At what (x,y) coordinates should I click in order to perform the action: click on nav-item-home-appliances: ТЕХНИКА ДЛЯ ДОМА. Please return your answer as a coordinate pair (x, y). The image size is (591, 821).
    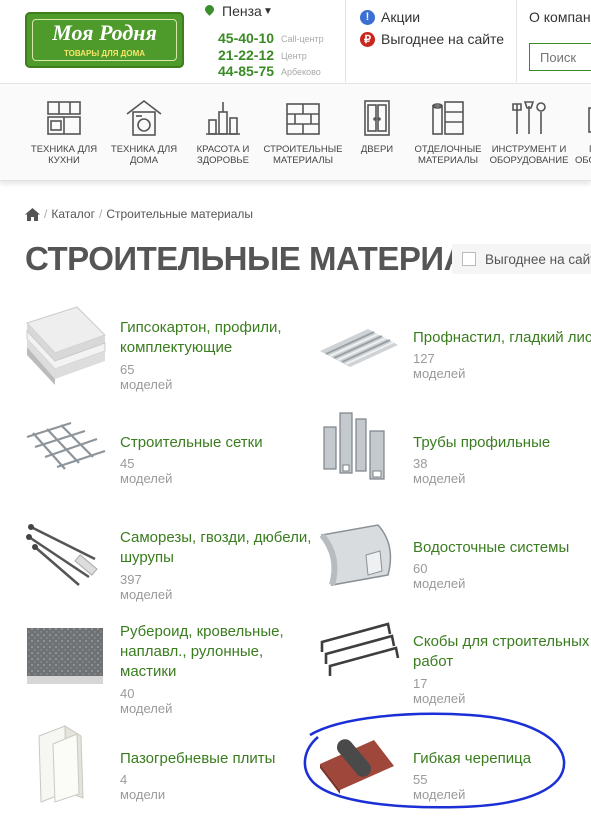
    Looking at the image, I should click on (144, 132).